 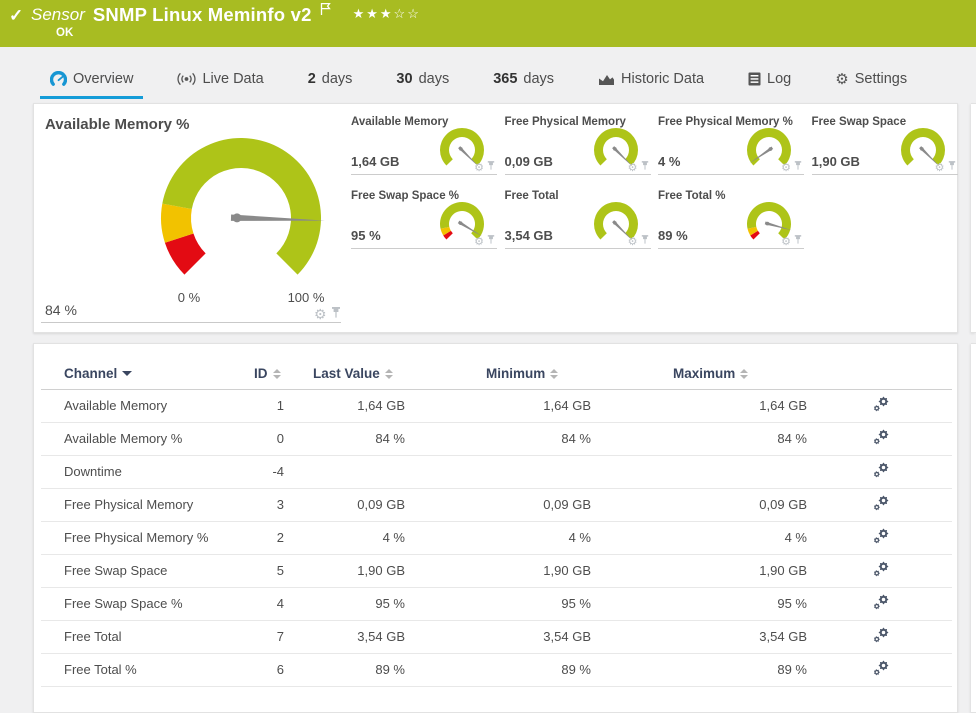 I want to click on star-rating: ★★★☆☆, so click(x=387, y=14).